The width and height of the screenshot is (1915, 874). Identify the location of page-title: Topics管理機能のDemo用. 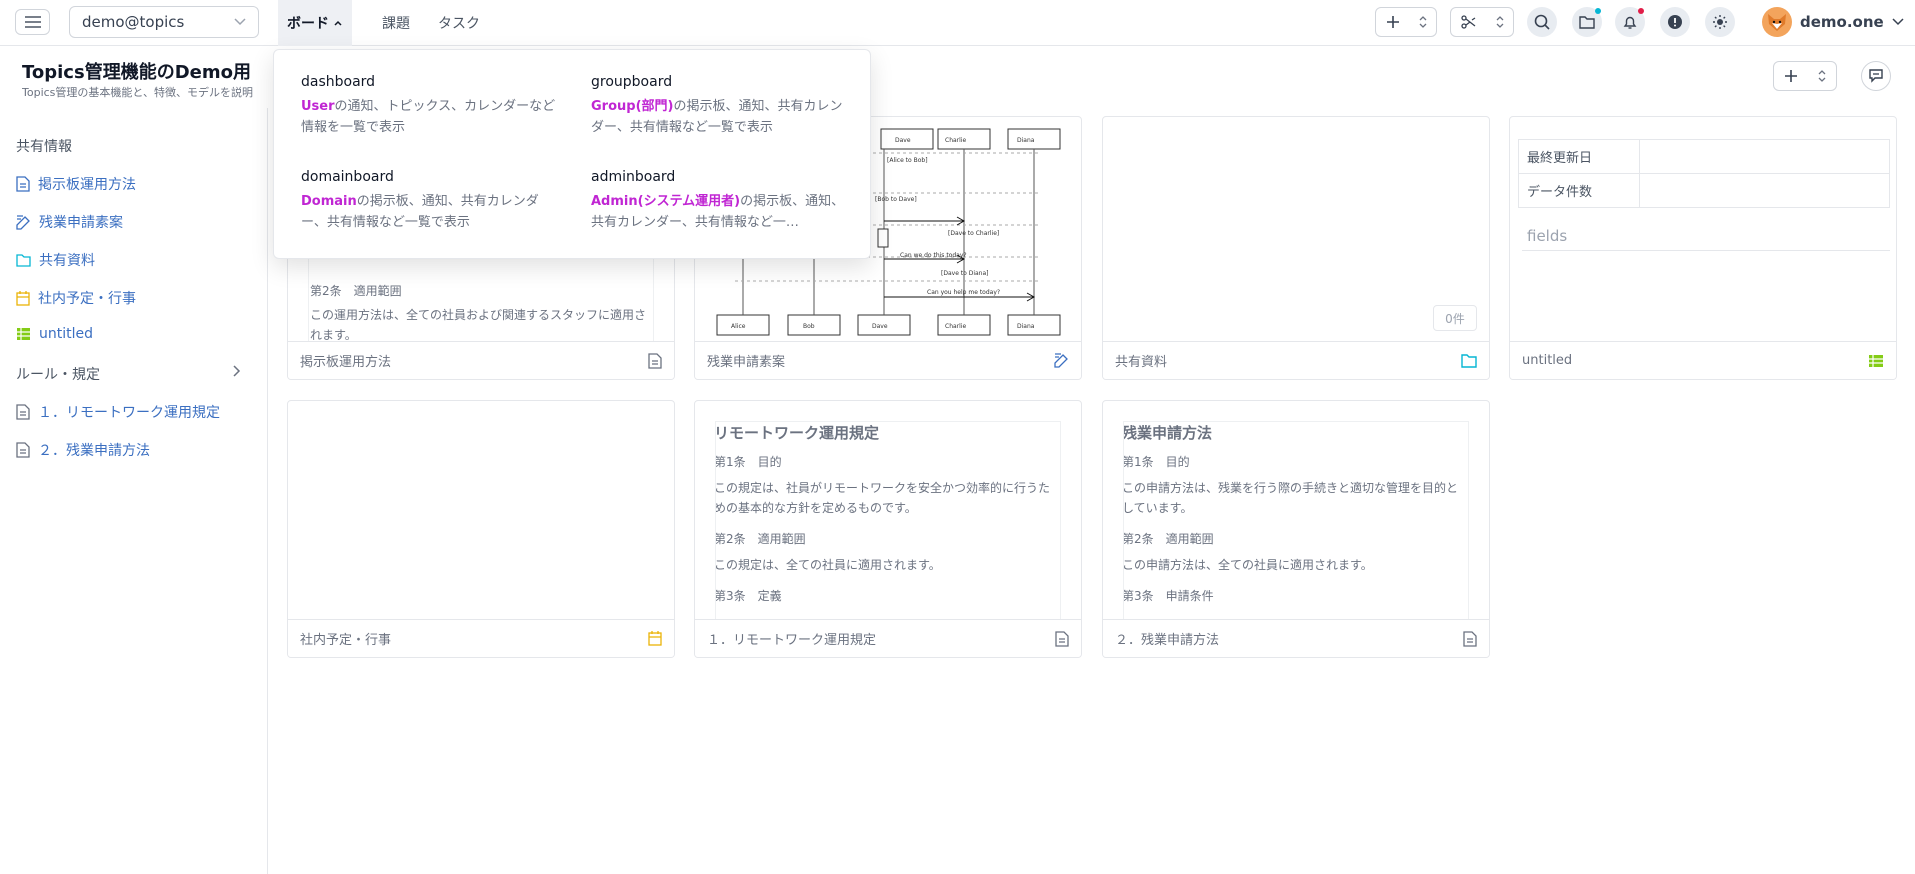
(136, 72).